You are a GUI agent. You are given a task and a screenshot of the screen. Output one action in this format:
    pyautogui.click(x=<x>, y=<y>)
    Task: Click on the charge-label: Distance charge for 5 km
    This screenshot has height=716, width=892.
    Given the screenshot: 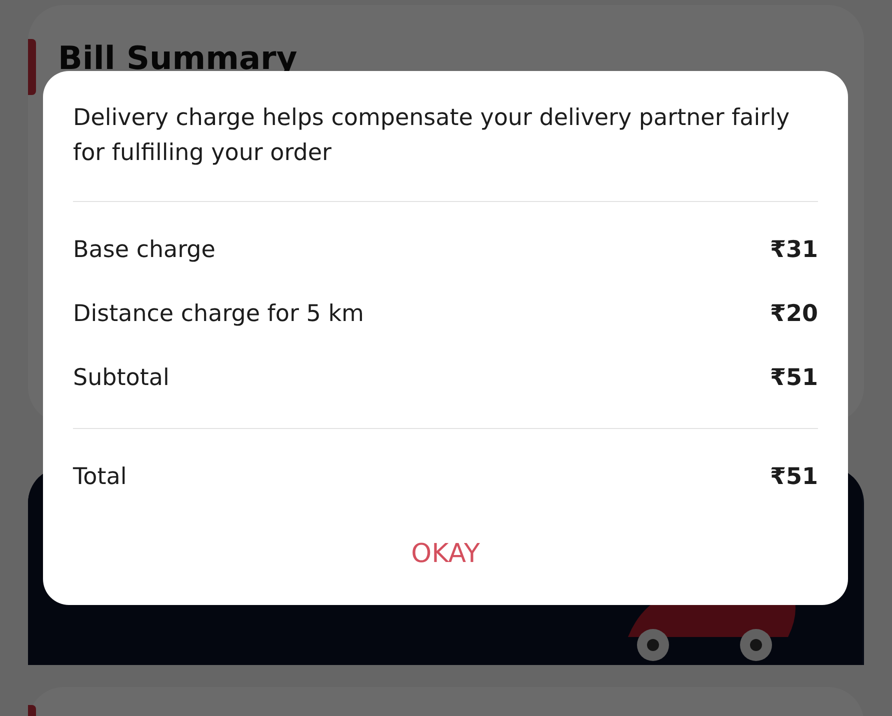 What is the action you would take?
    pyautogui.click(x=218, y=314)
    